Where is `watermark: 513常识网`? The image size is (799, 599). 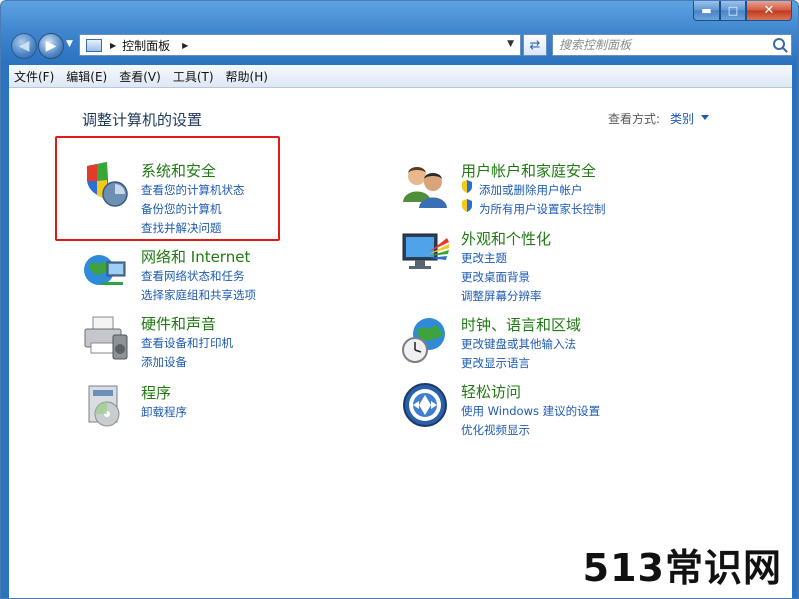 watermark: 513常识网 is located at coordinates (682, 568).